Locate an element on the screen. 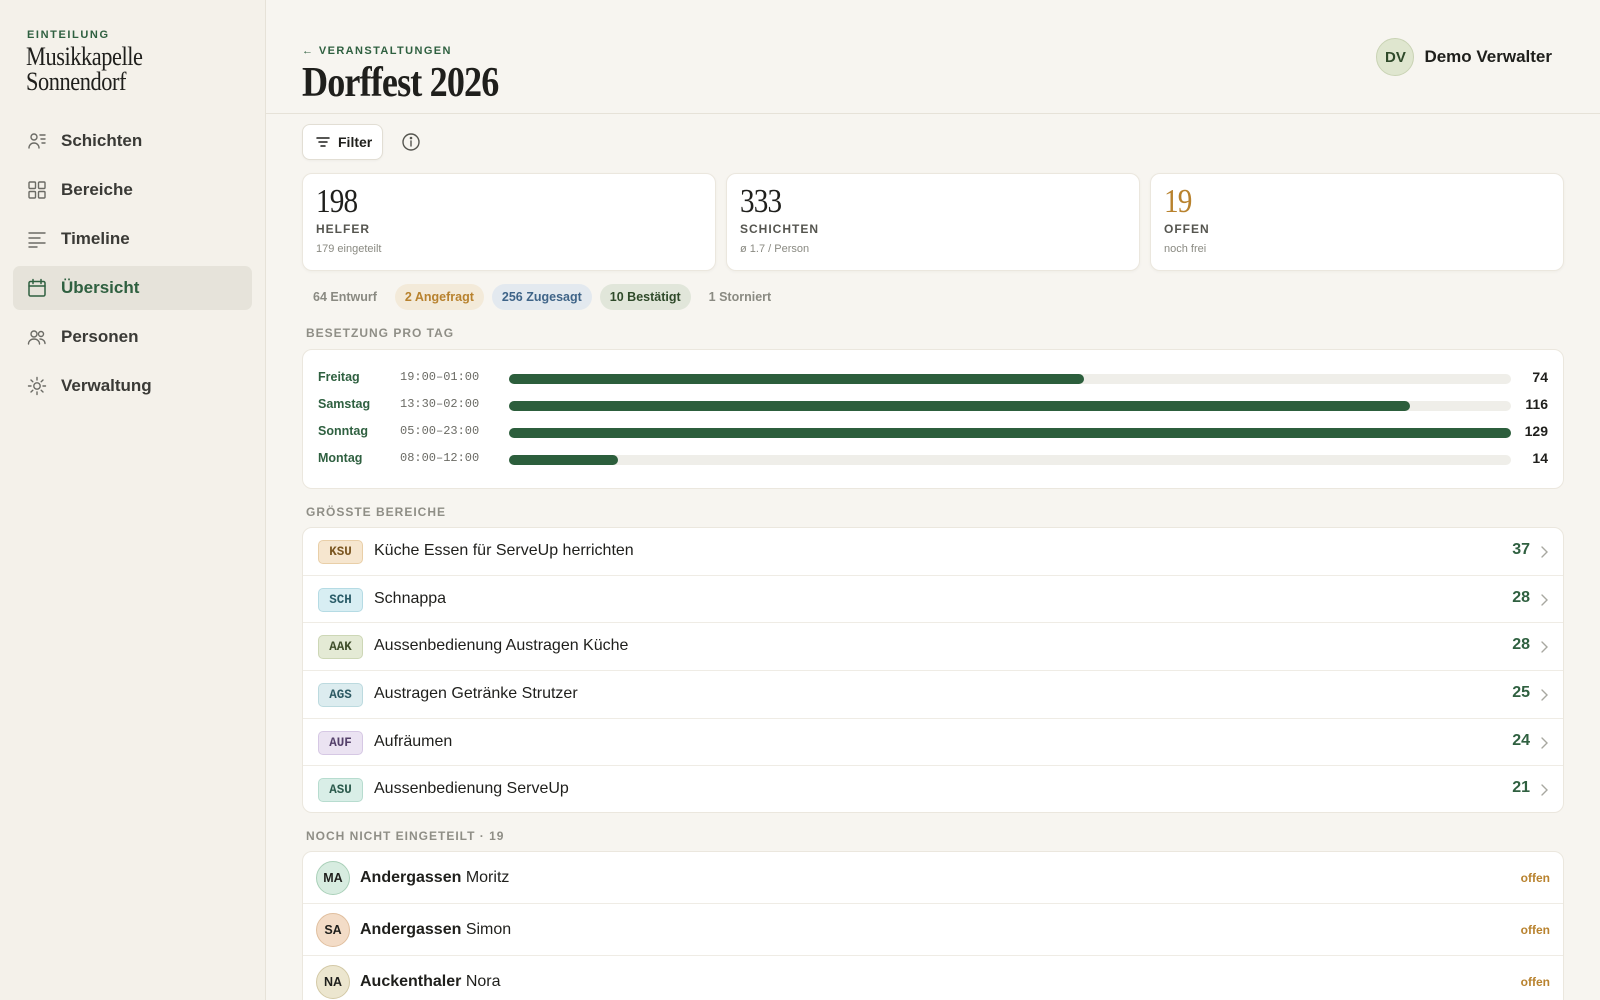 This screenshot has width=1600, height=1000. area-row: ASU Aussenbedienung ServeUp 21 is located at coordinates (933, 789).